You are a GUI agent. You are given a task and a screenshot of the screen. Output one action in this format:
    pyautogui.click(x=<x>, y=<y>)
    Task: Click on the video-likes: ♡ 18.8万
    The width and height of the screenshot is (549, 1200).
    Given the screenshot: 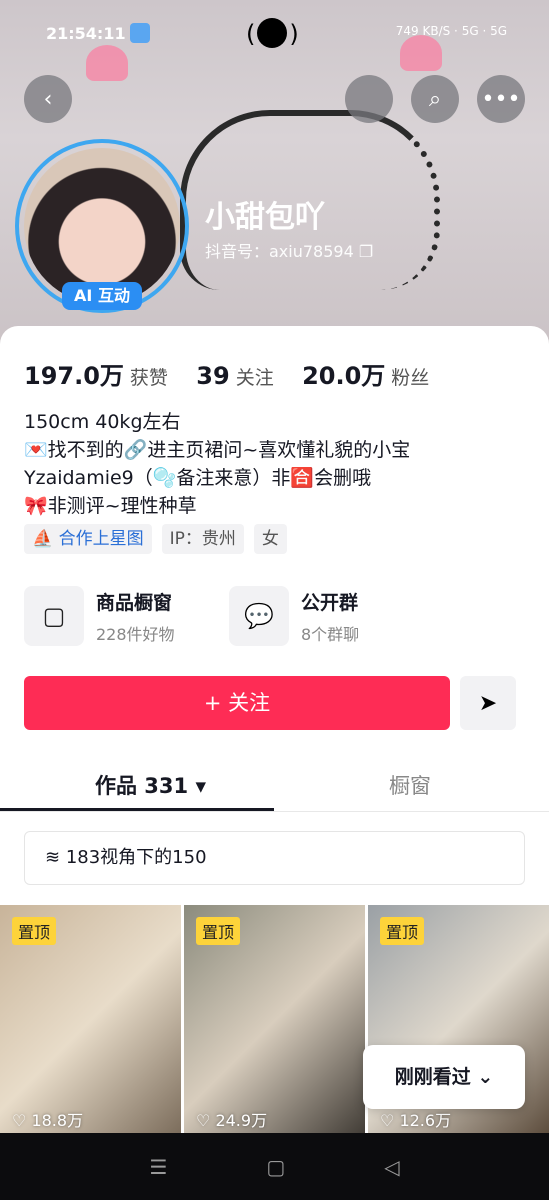 What is the action you would take?
    pyautogui.click(x=48, y=1120)
    